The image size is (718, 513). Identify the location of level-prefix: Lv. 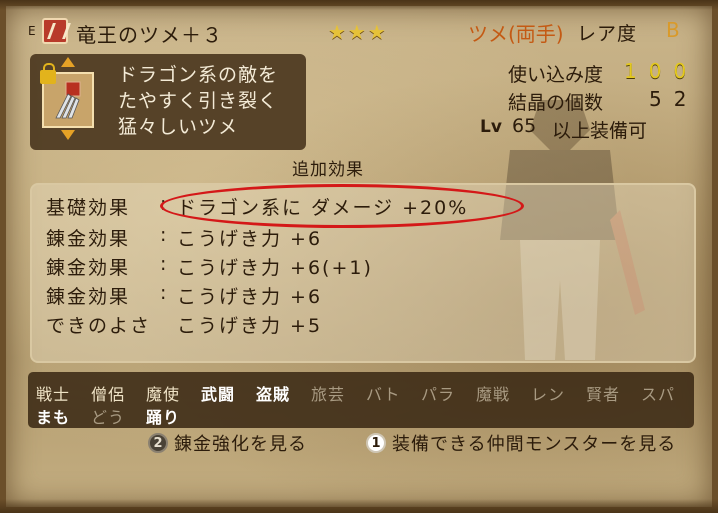
(491, 127).